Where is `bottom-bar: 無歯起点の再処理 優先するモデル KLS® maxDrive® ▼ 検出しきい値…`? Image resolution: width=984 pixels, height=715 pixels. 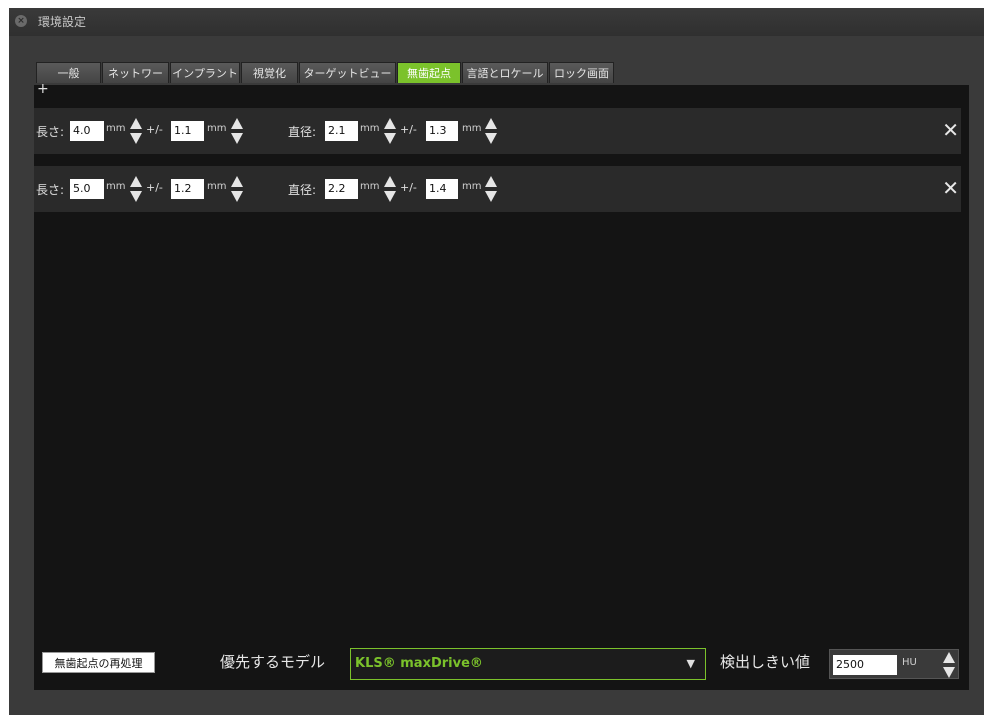 bottom-bar: 無歯起点の再処理 優先するモデル KLS® maxDrive® ▼ 検出しきい値… is located at coordinates (501, 628).